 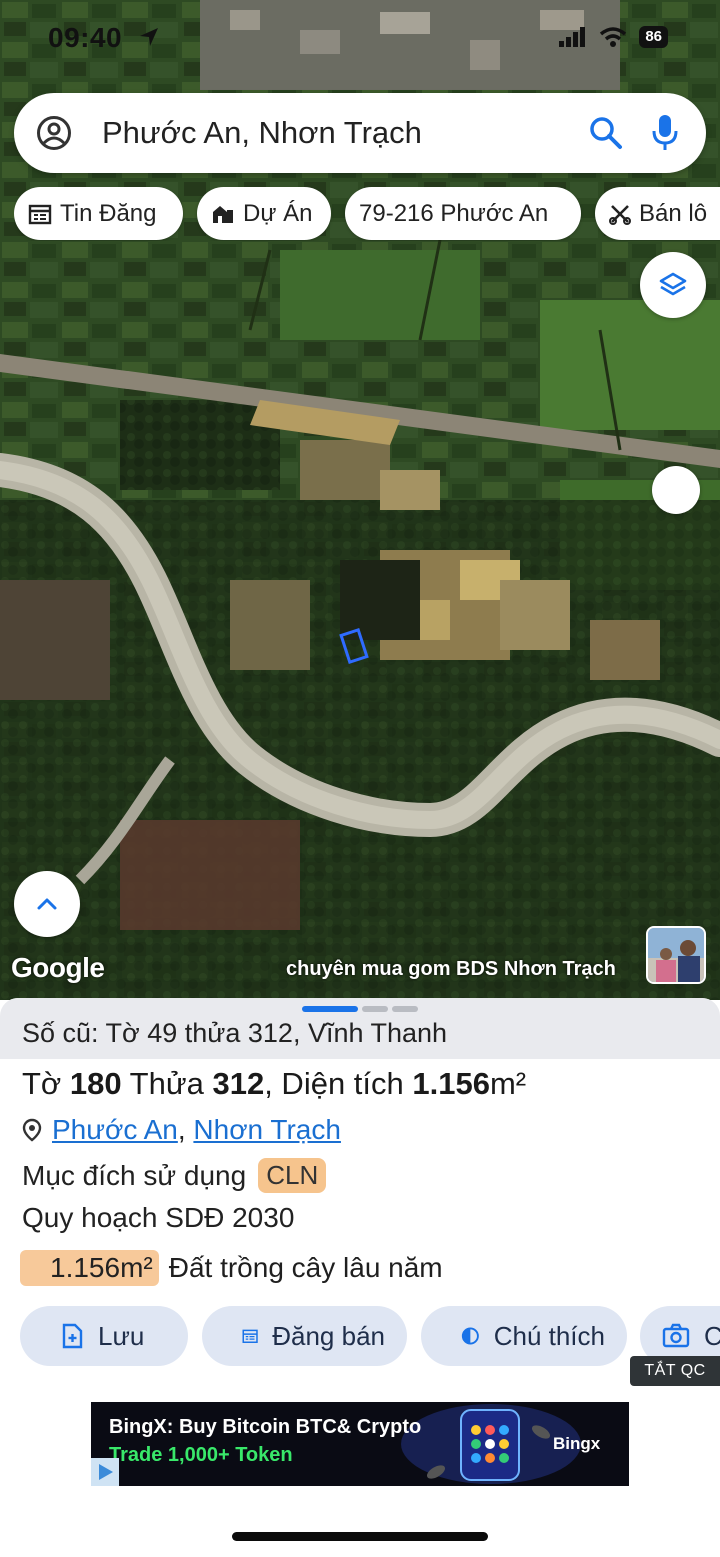 I want to click on home-indicator, so click(x=360, y=1536).